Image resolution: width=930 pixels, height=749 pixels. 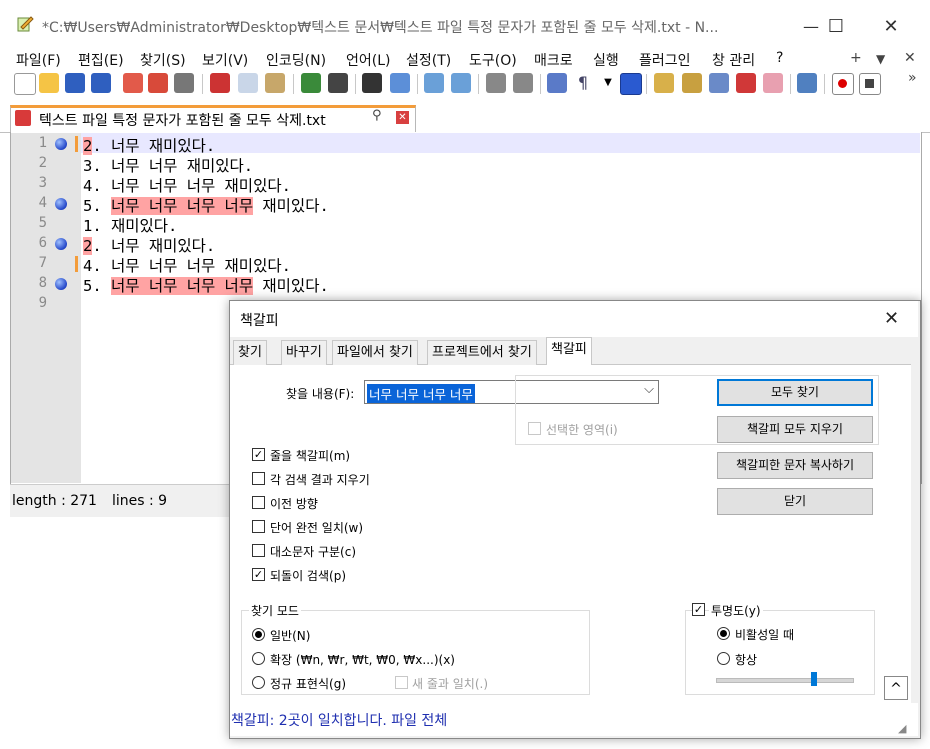 I want to click on backward-direction-checkbox, so click(x=258, y=502).